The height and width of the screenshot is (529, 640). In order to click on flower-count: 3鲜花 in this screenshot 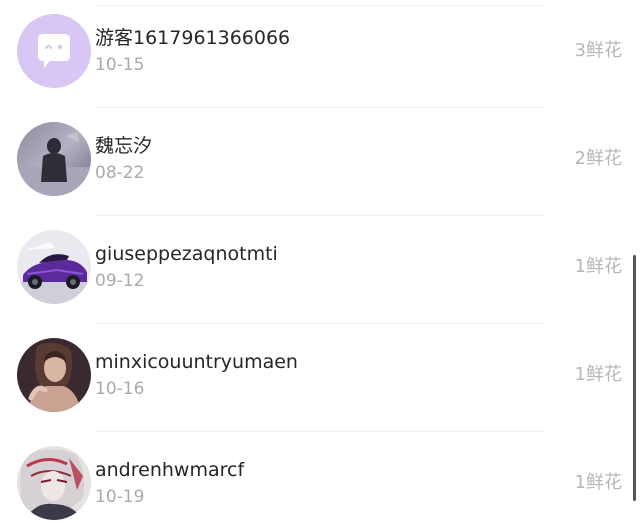, I will do `click(598, 50)`.